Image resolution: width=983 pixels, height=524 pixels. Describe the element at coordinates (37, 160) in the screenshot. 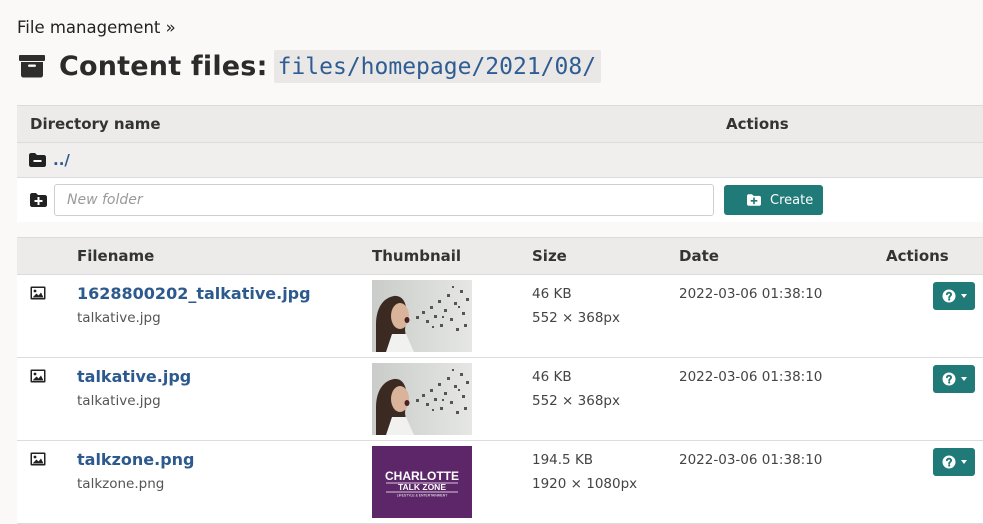

I see `folder-minus-icon` at that location.